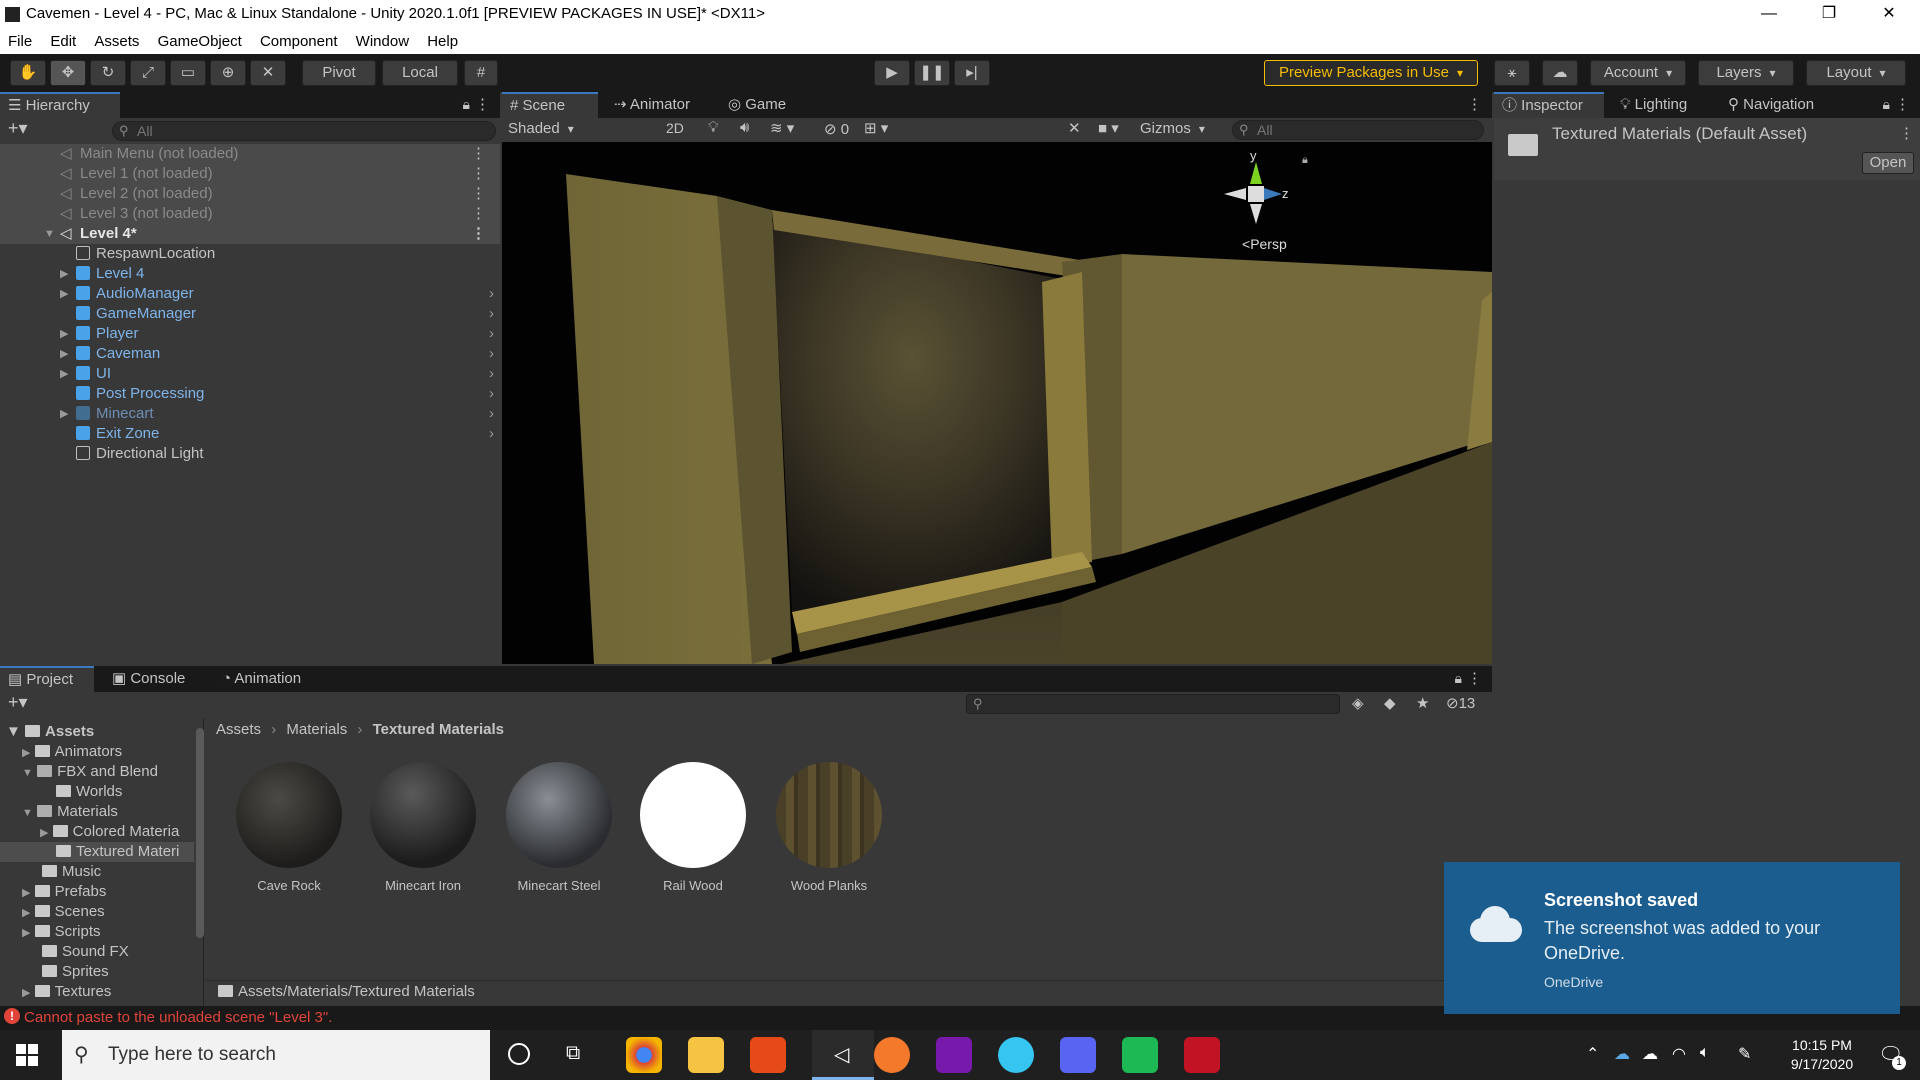  I want to click on project-search: ⚲, so click(1153, 704).